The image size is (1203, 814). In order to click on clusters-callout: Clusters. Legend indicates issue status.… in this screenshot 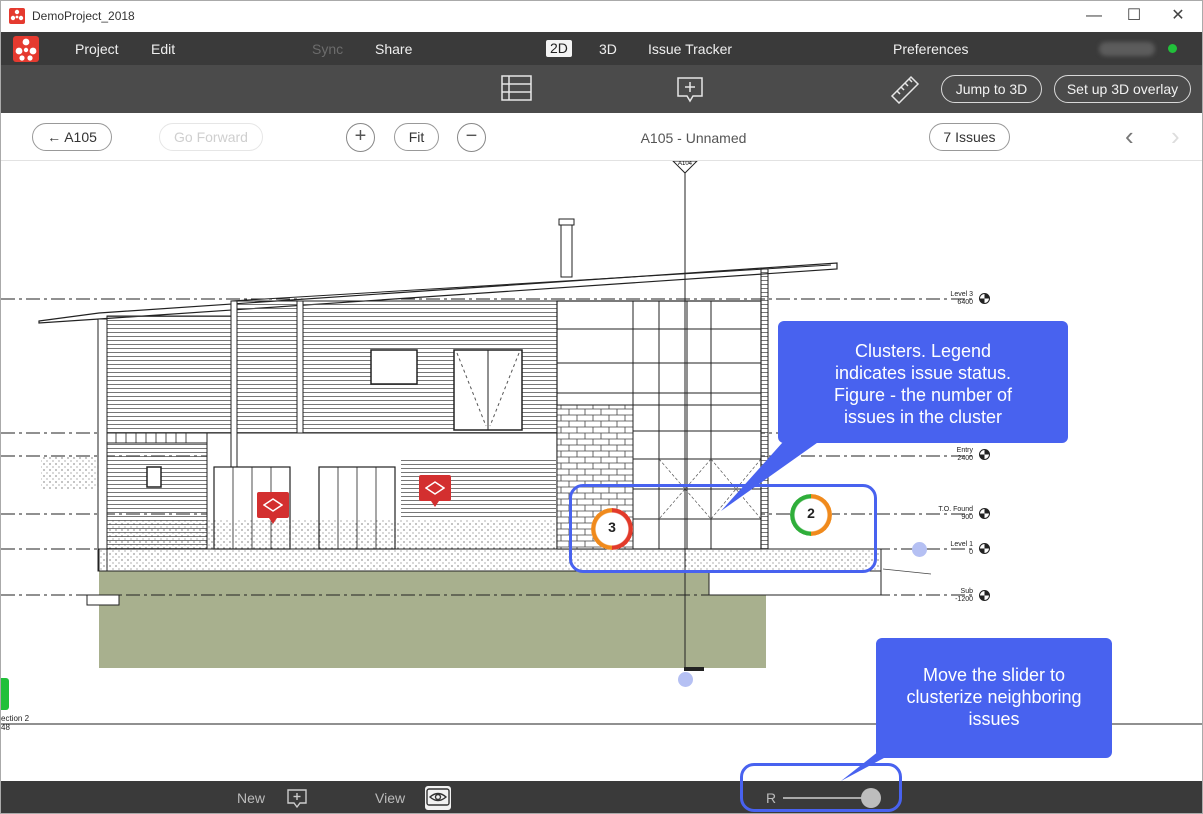, I will do `click(923, 382)`.